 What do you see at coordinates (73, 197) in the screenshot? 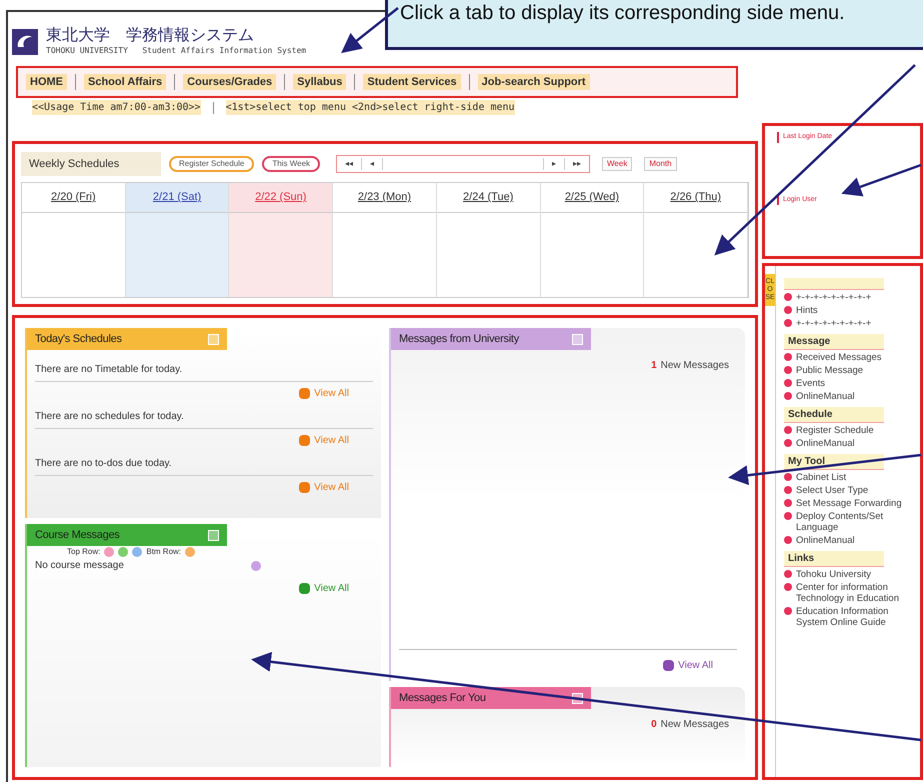
I see `day-header-link: 2/20 (Fri)` at bounding box center [73, 197].